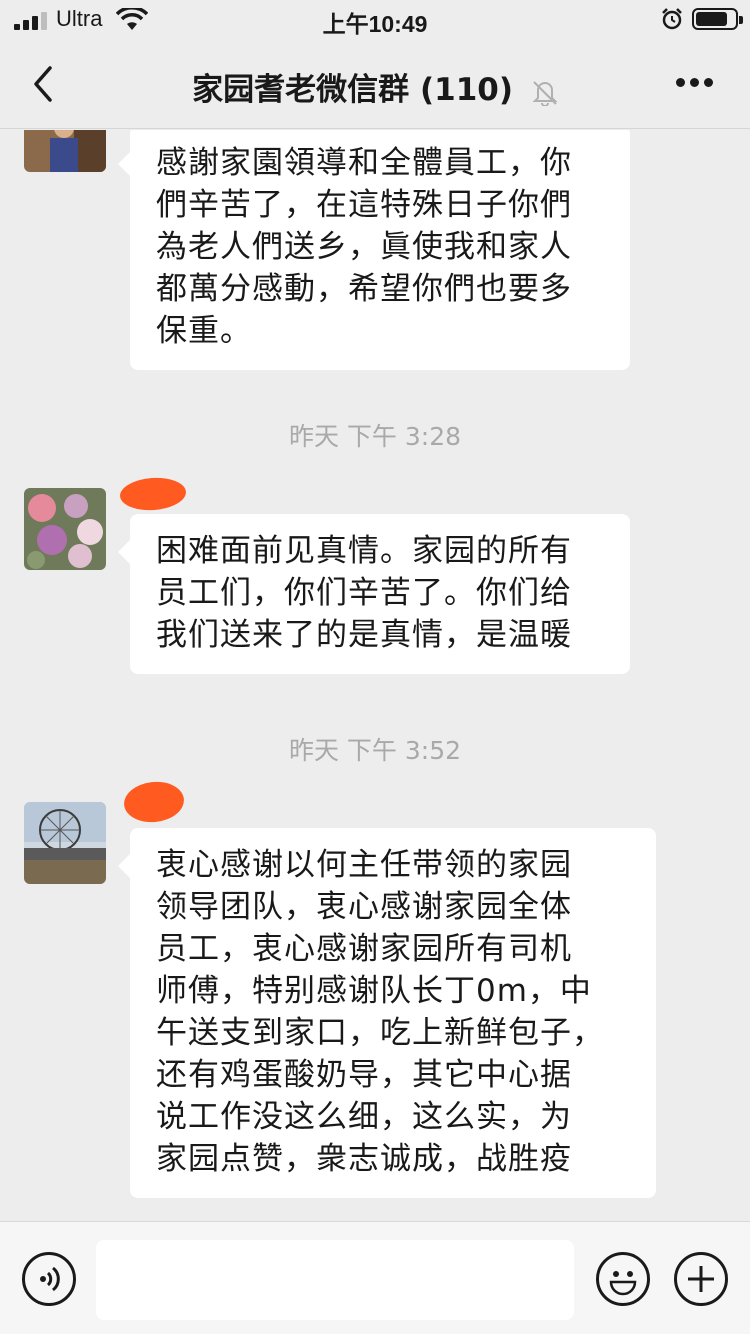 Image resolution: width=750 pixels, height=1334 pixels. Describe the element at coordinates (375, 436) in the screenshot. I see `message-timestamp: 昨天 下午 3:28` at that location.